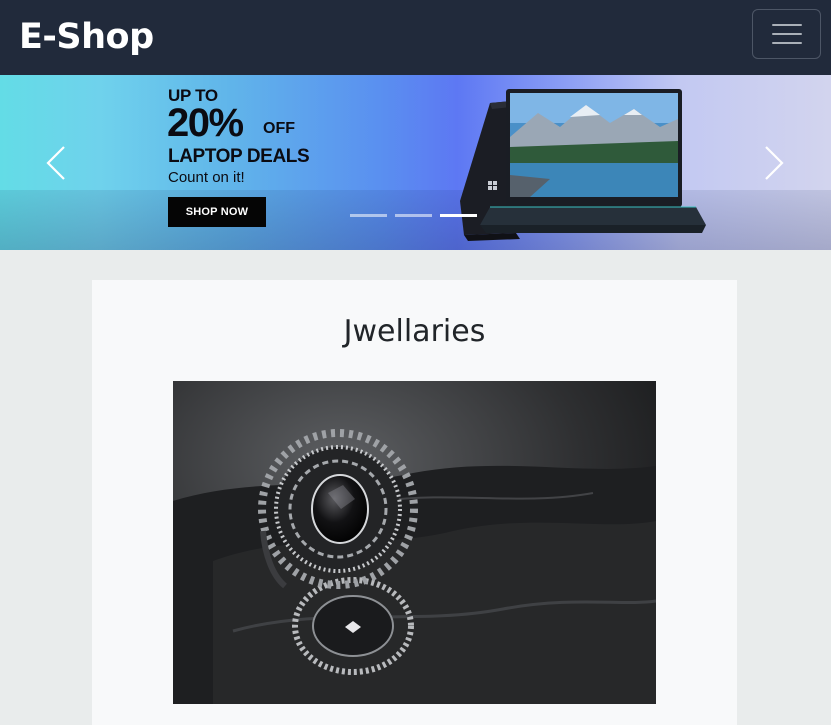  I want to click on navbar-toggler-button, so click(786, 34).